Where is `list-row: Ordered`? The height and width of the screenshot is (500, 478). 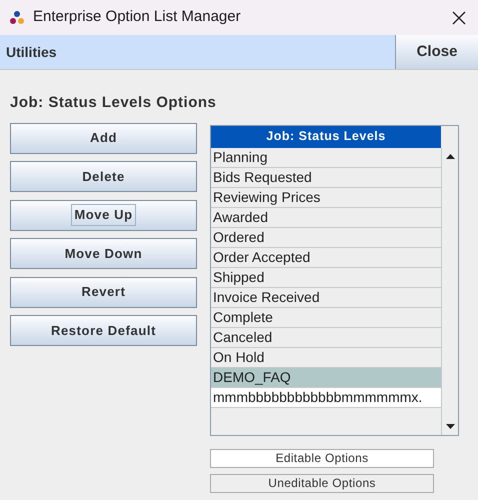
list-row: Ordered is located at coordinates (326, 238).